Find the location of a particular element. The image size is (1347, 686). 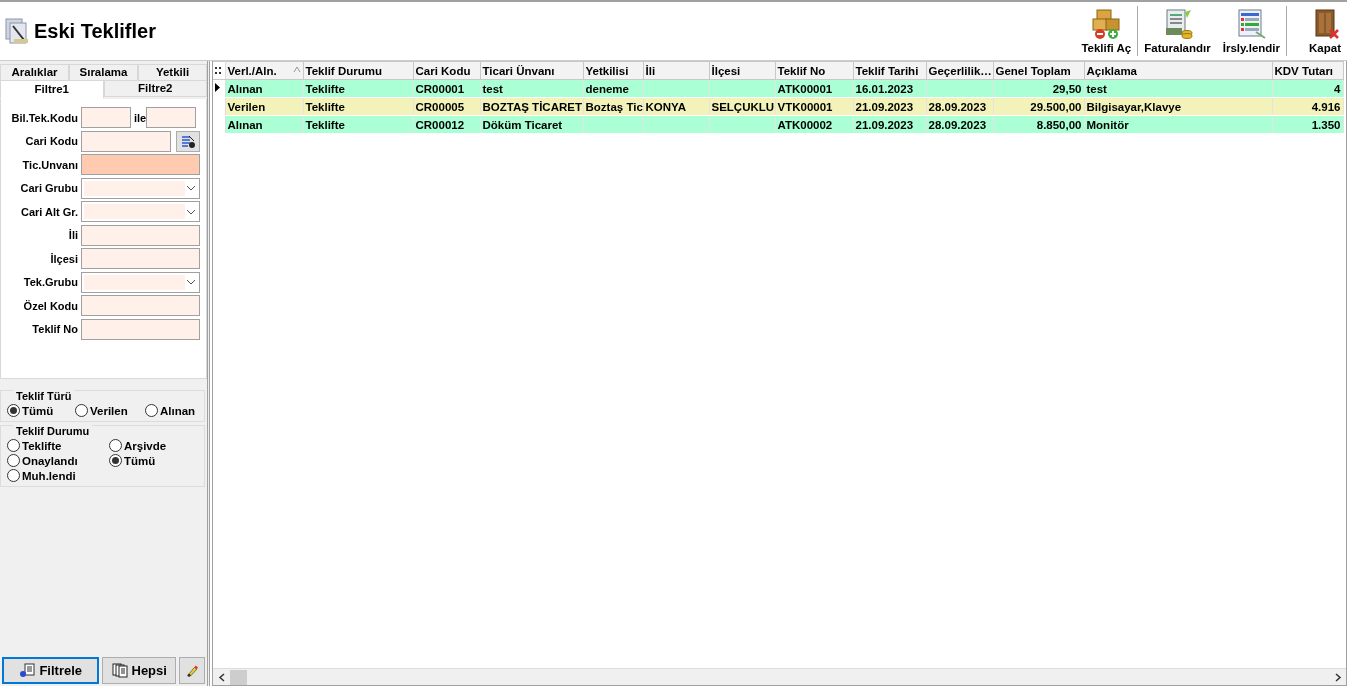

lookup-button is located at coordinates (188, 141).